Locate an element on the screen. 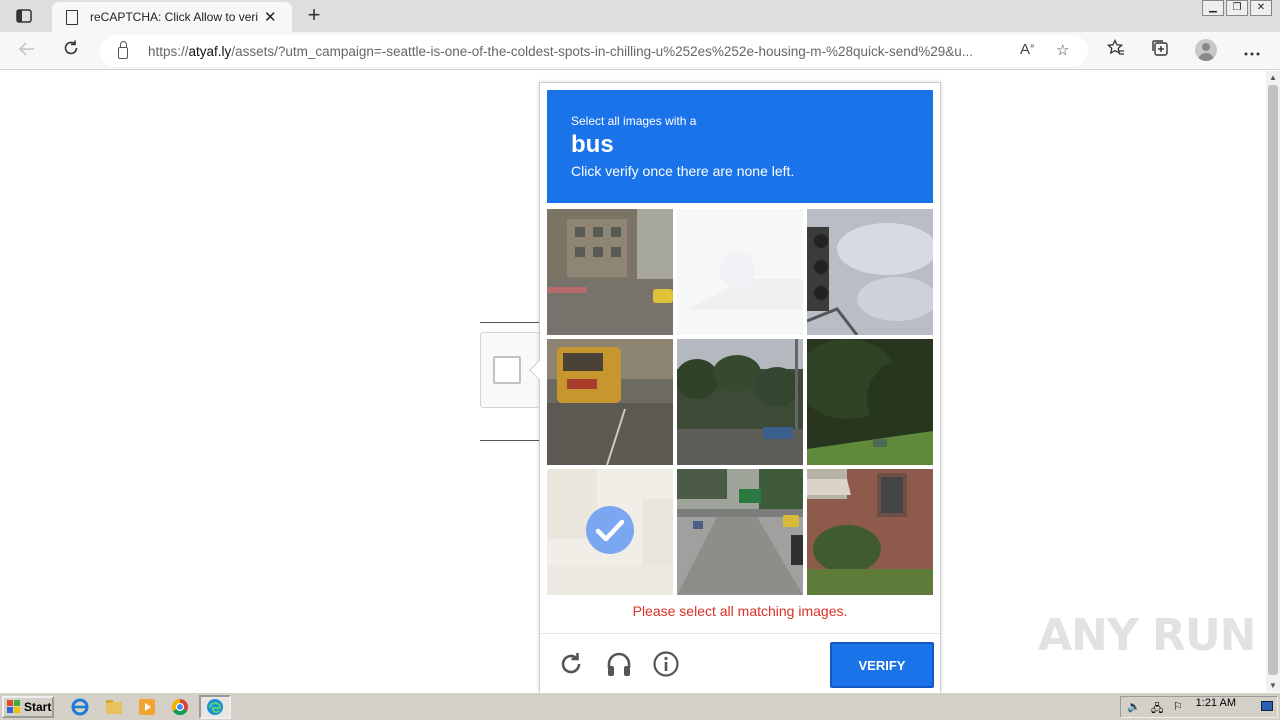  highway-image is located at coordinates (740, 532).